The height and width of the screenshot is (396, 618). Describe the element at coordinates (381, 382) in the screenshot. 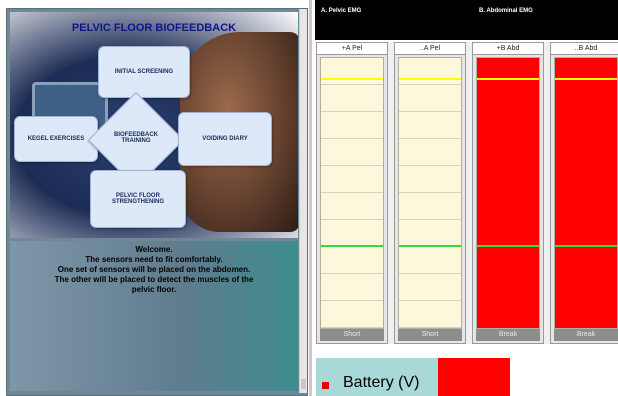

I see `battery-label: Battery (V)` at that location.